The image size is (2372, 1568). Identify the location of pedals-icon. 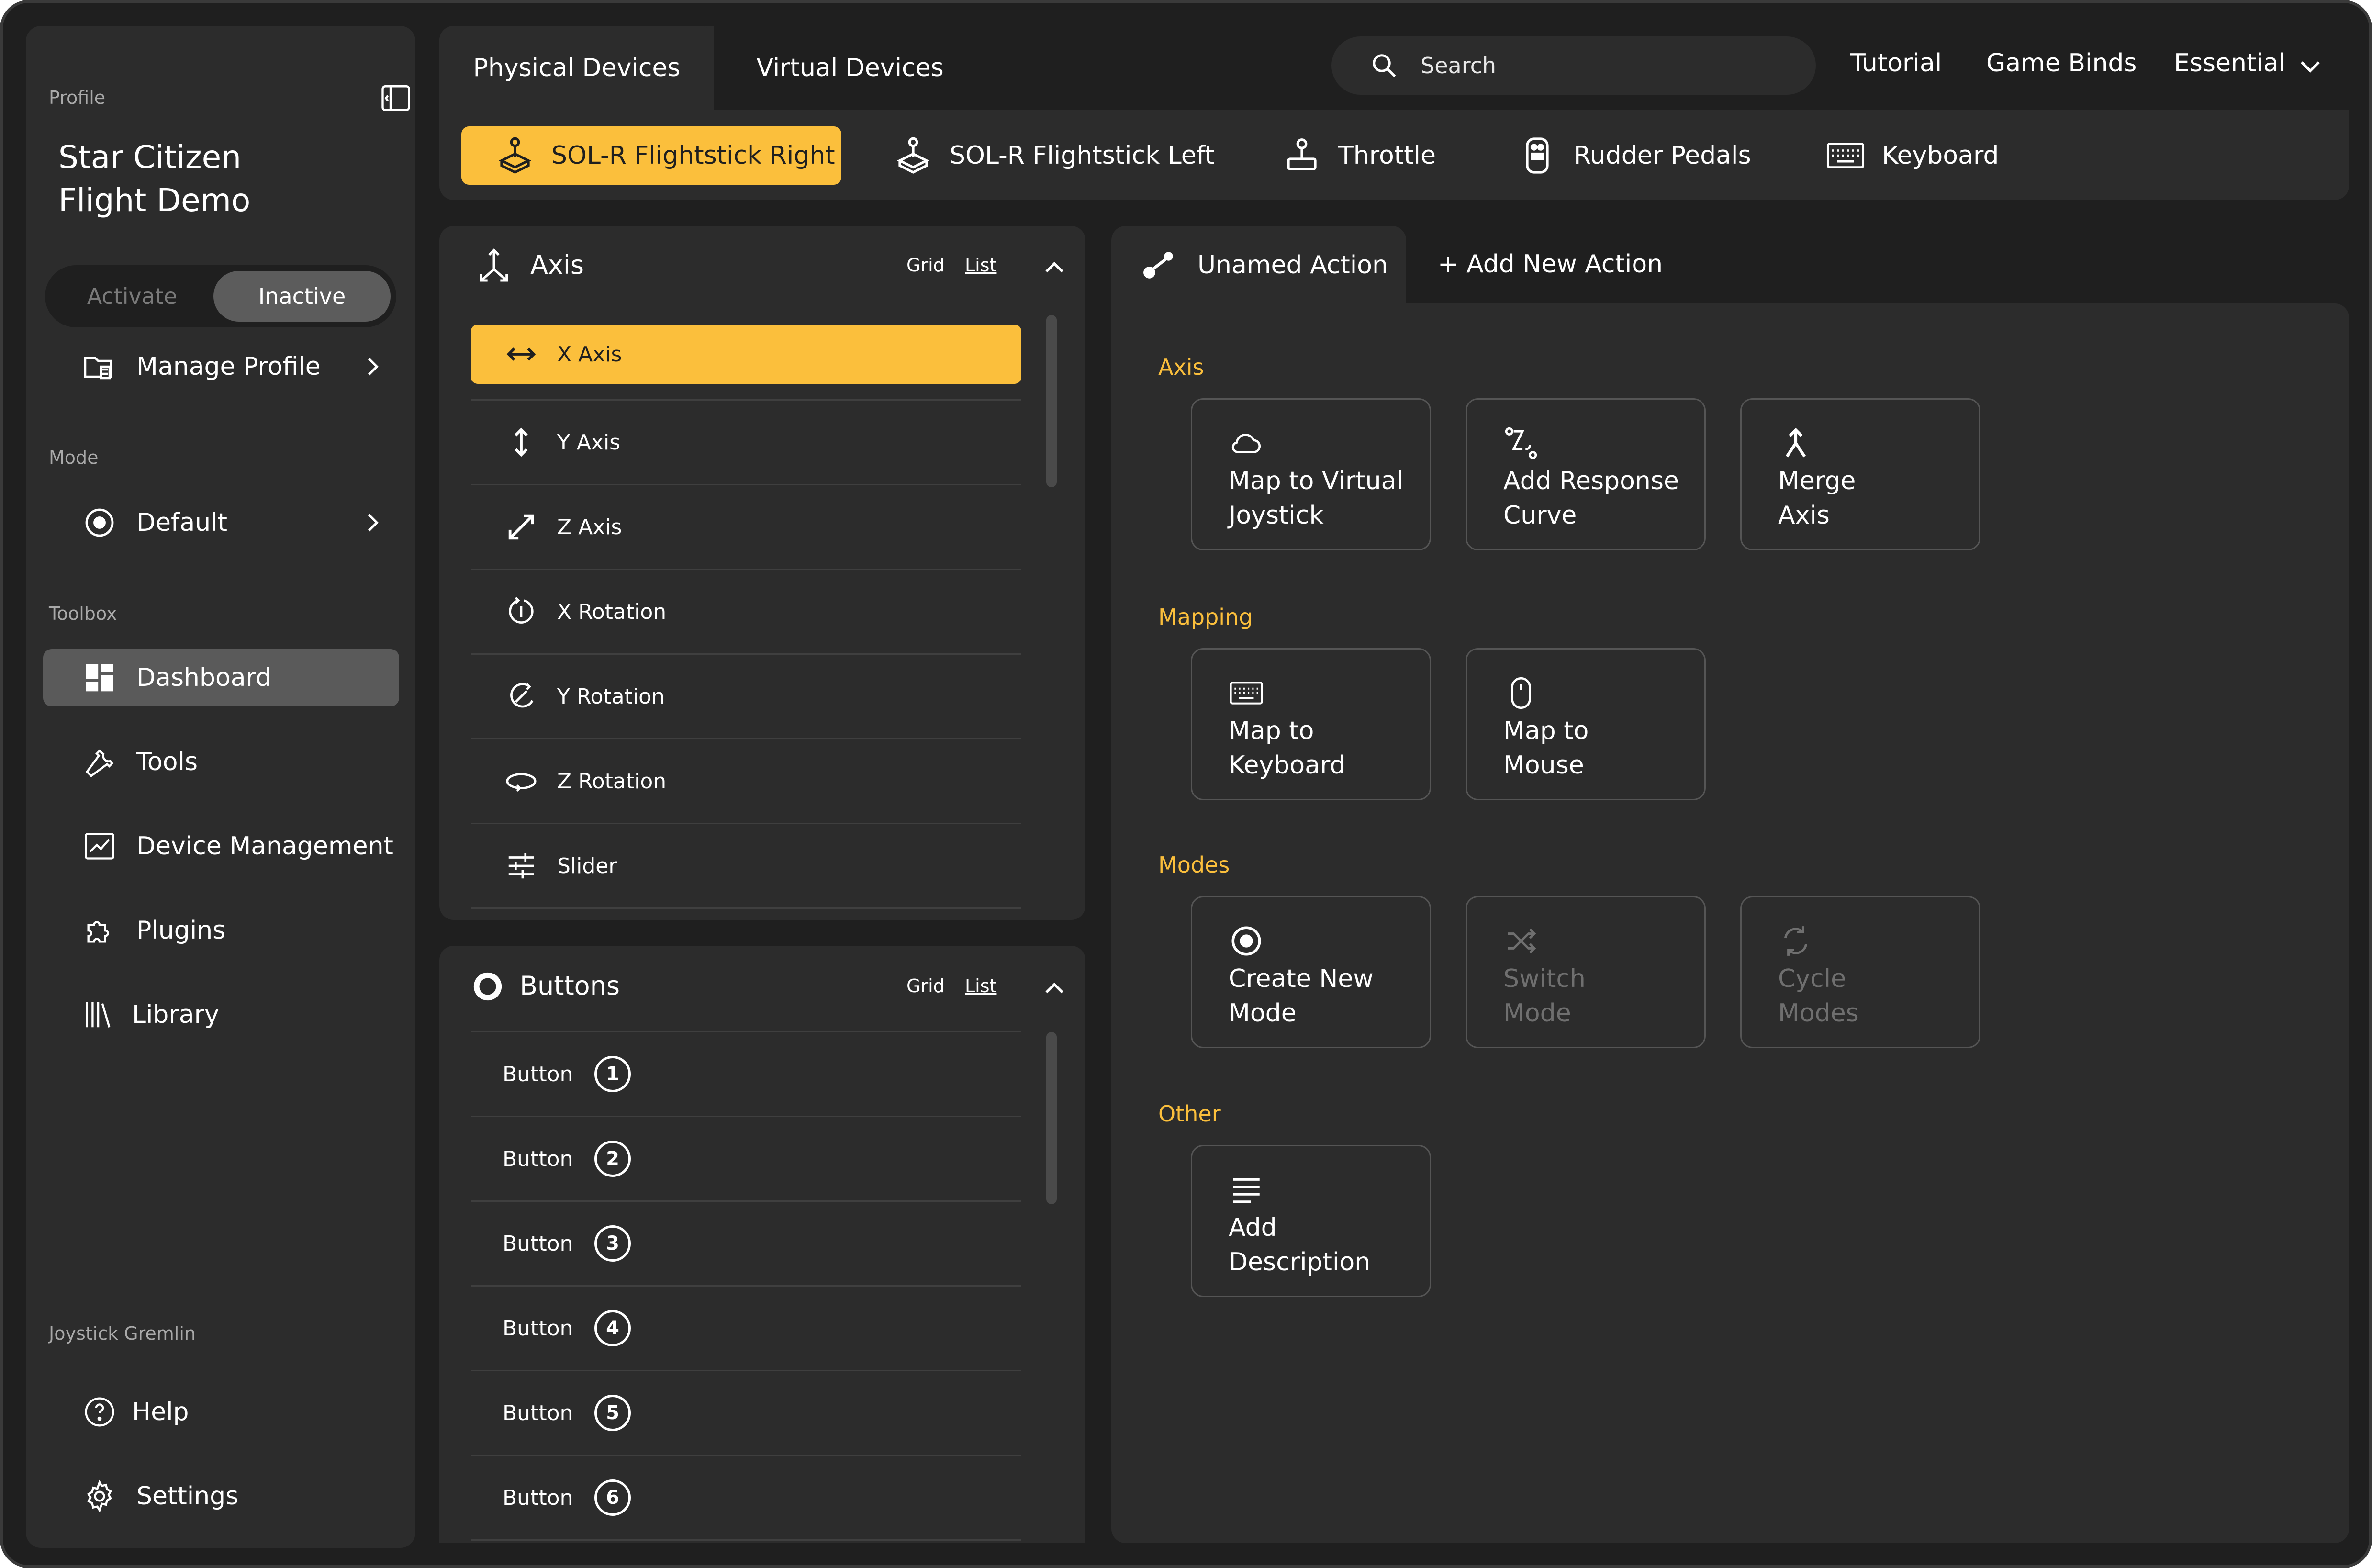
(1537, 156).